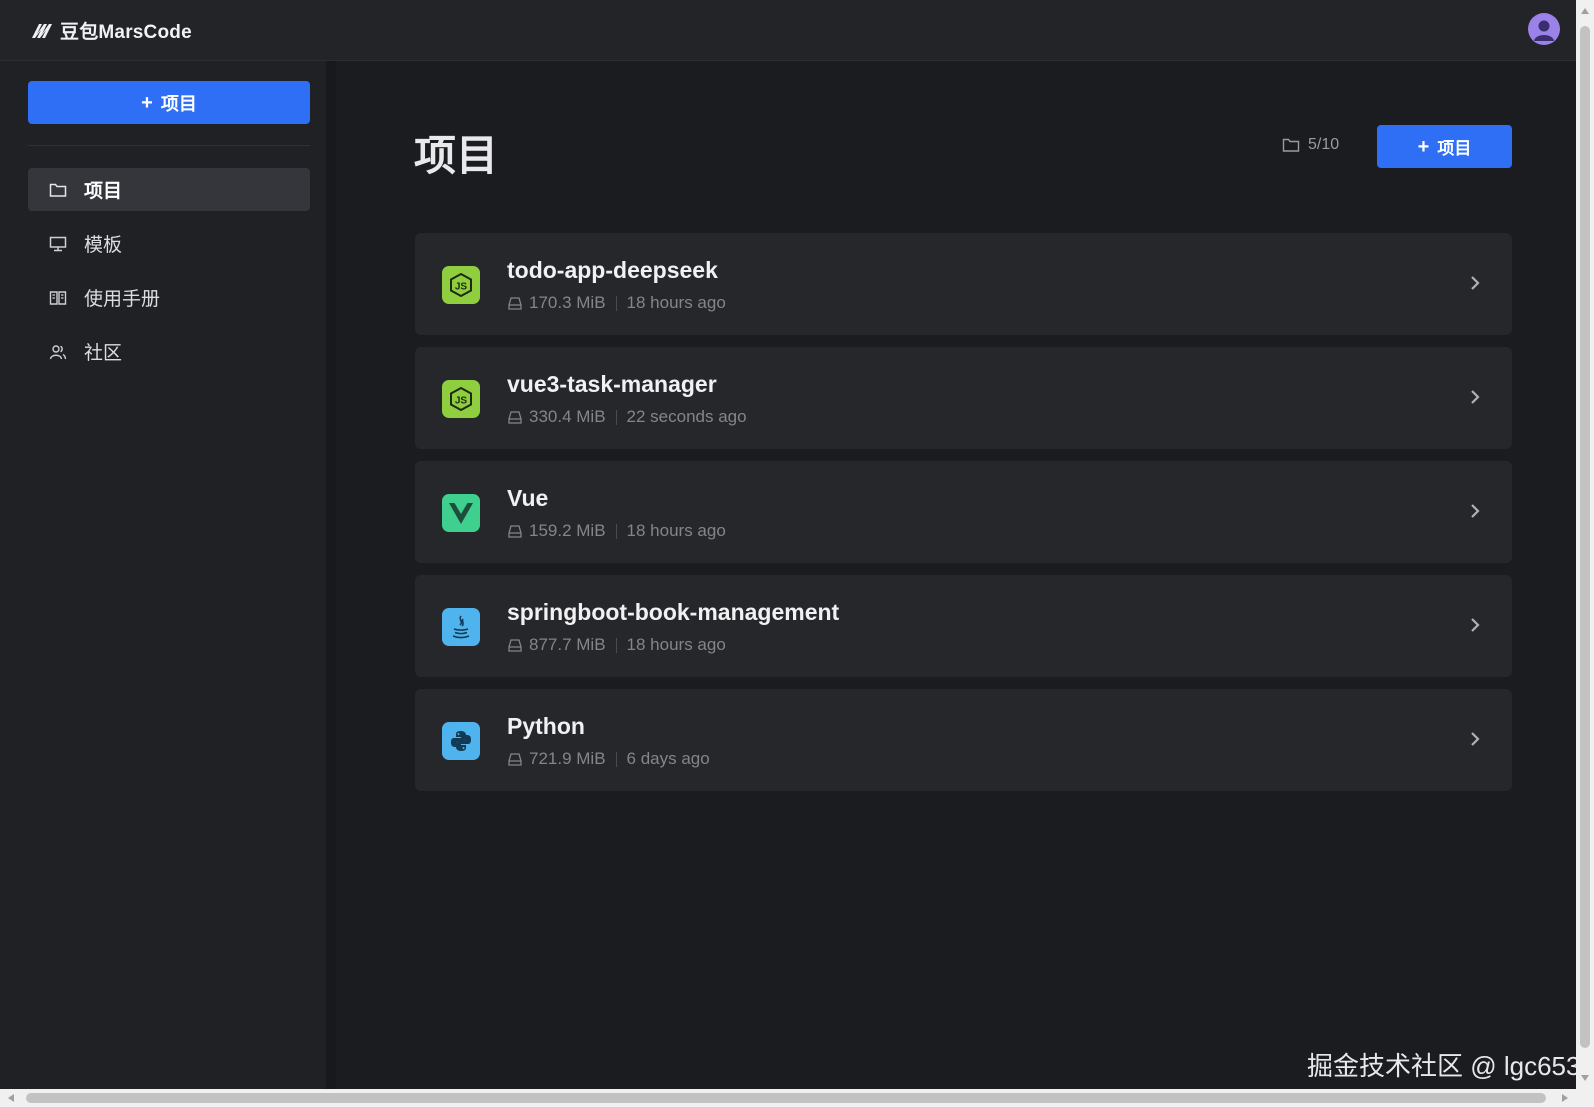 The width and height of the screenshot is (1594, 1107). I want to click on quota-count: 5/10, so click(1324, 144).